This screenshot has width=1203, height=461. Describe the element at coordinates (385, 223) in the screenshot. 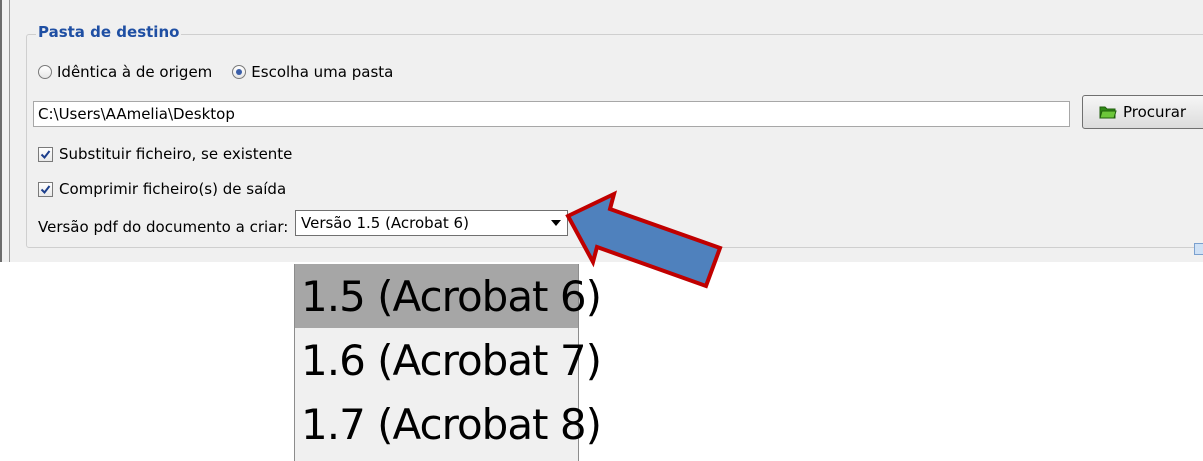

I see `pdf-version-selected-value: Versão 1.5 (Acrobat 6)` at that location.